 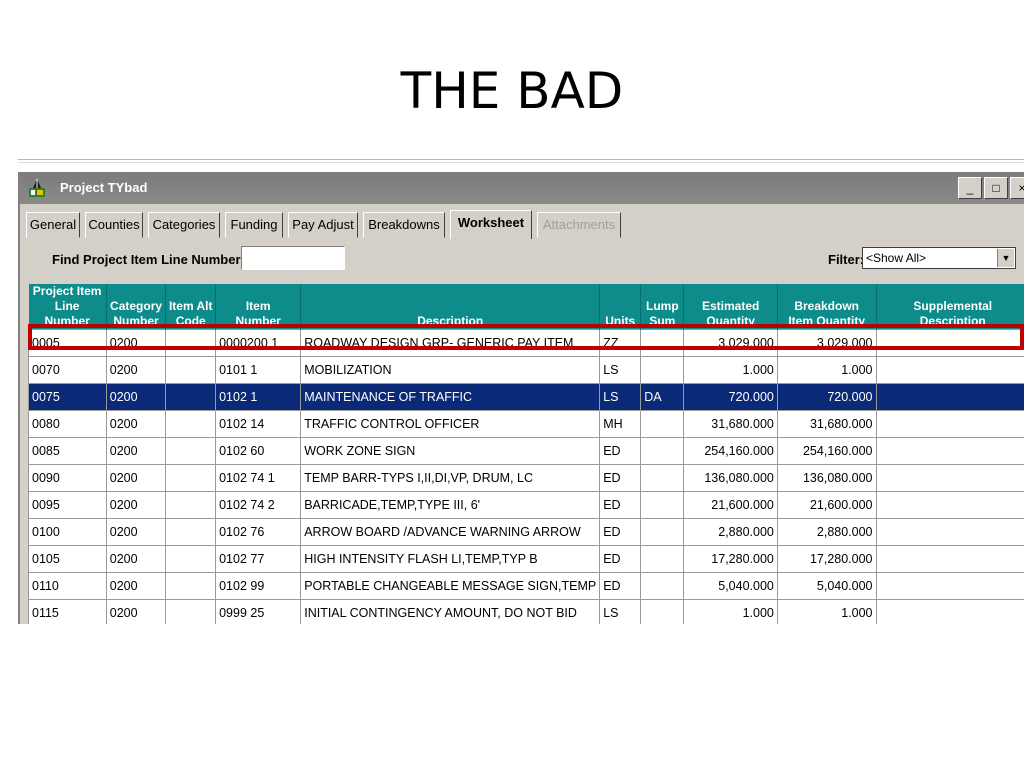 I want to click on column-header-estimated-quantity: Estimated Quantity, so click(x=730, y=307).